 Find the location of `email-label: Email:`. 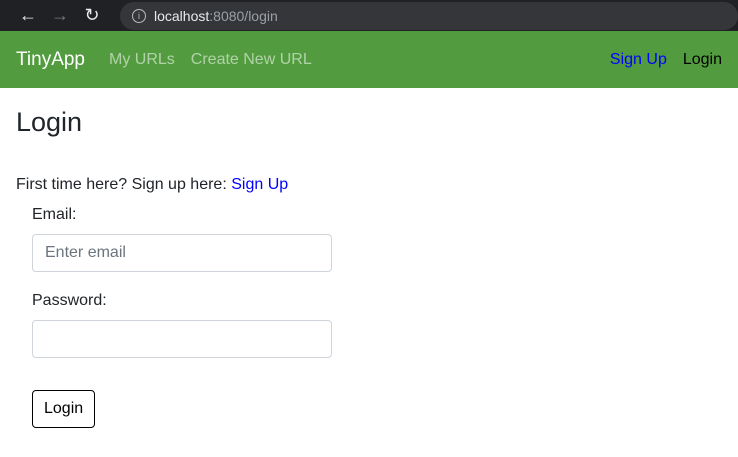

email-label: Email: is located at coordinates (54, 214).